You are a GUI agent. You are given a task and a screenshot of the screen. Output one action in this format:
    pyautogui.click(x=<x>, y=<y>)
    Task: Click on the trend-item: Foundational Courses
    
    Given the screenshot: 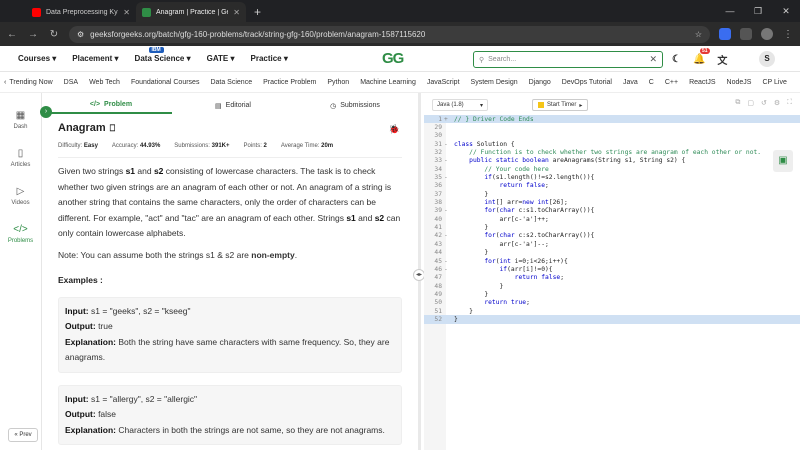 What is the action you would take?
    pyautogui.click(x=165, y=82)
    